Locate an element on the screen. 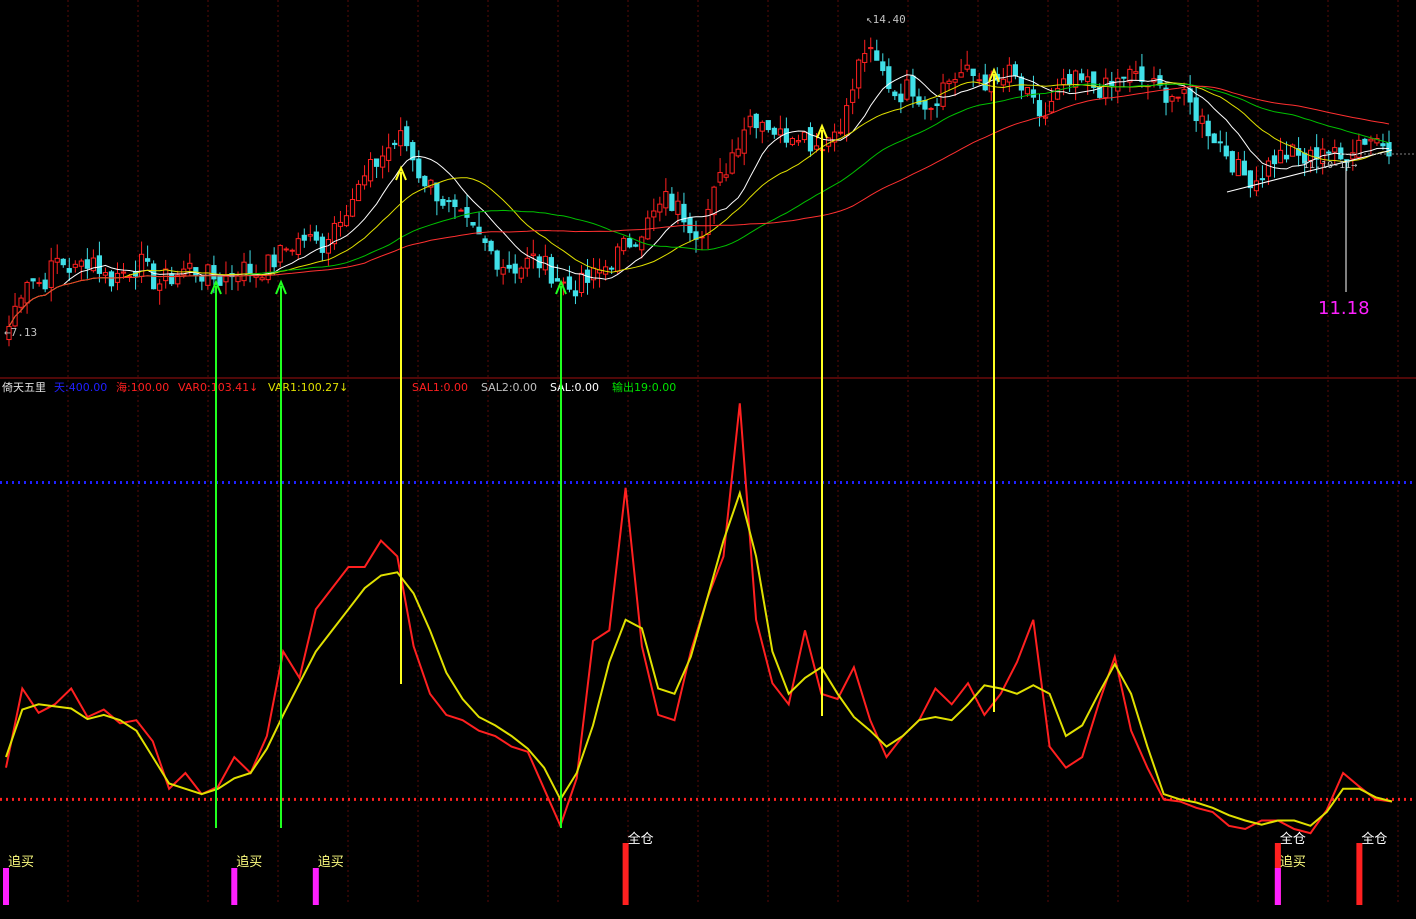 This screenshot has width=1416, height=919. high-price-marker: ↖14.40 is located at coordinates (886, 19).